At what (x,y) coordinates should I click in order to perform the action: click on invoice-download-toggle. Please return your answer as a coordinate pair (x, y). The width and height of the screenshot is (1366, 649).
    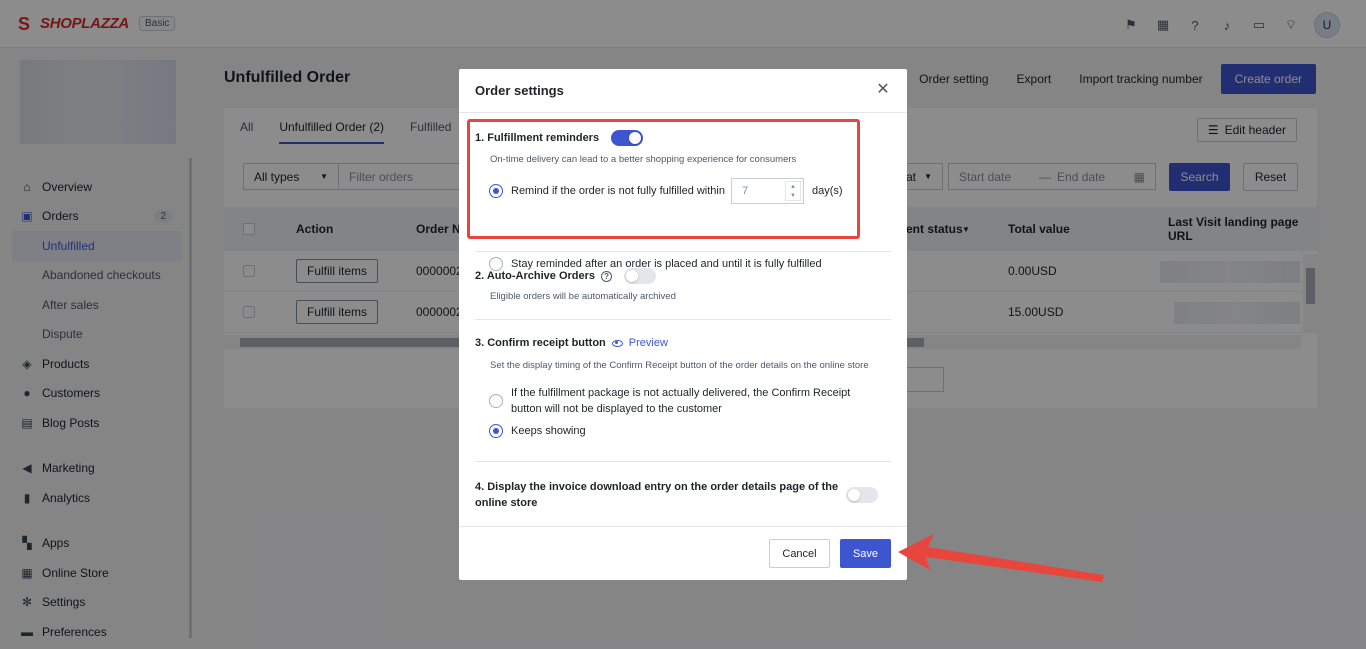
    Looking at the image, I should click on (862, 495).